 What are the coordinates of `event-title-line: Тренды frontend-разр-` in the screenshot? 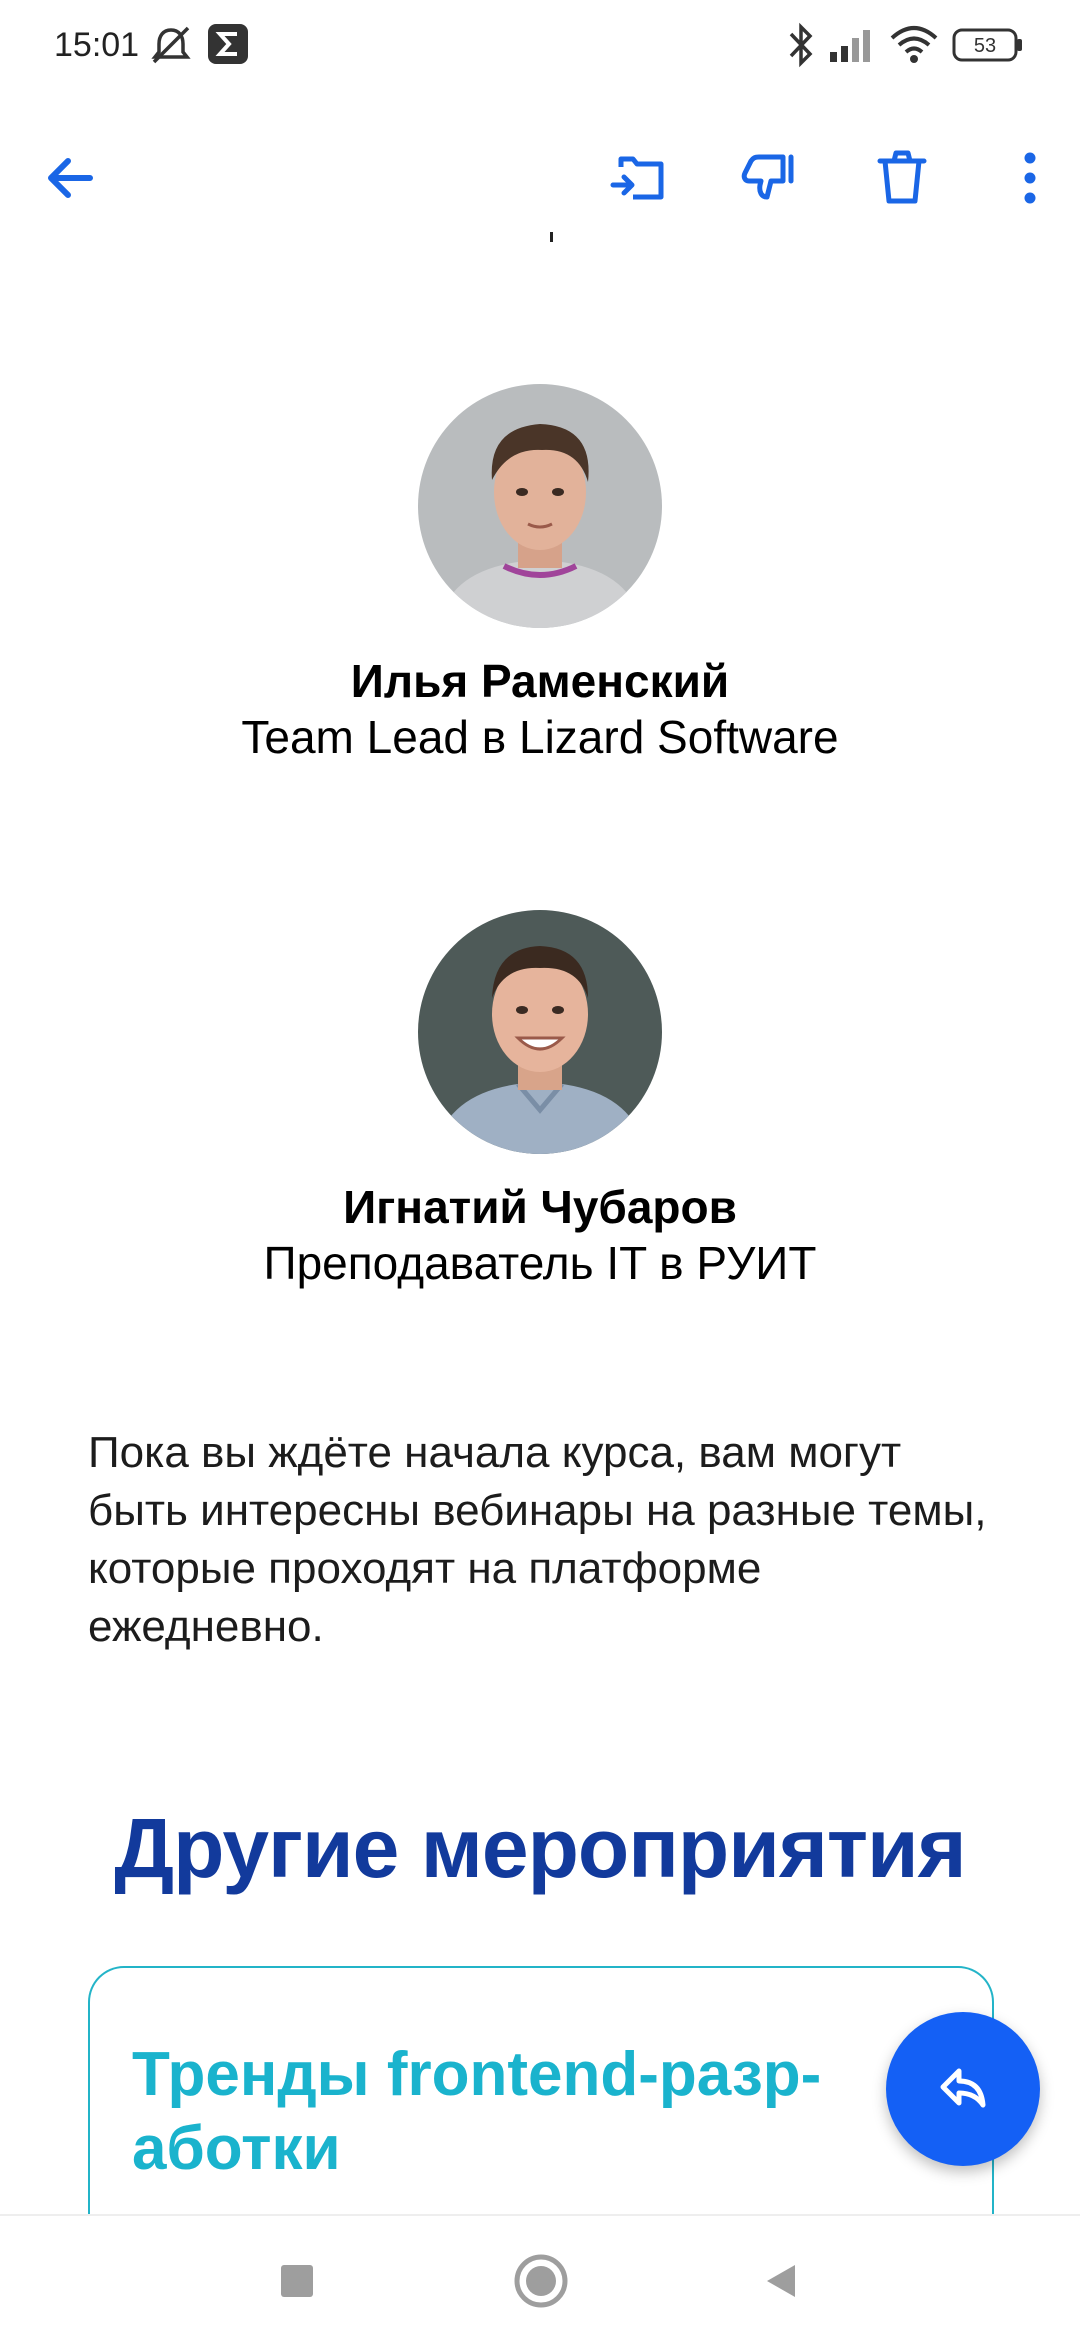 It's located at (477, 2074).